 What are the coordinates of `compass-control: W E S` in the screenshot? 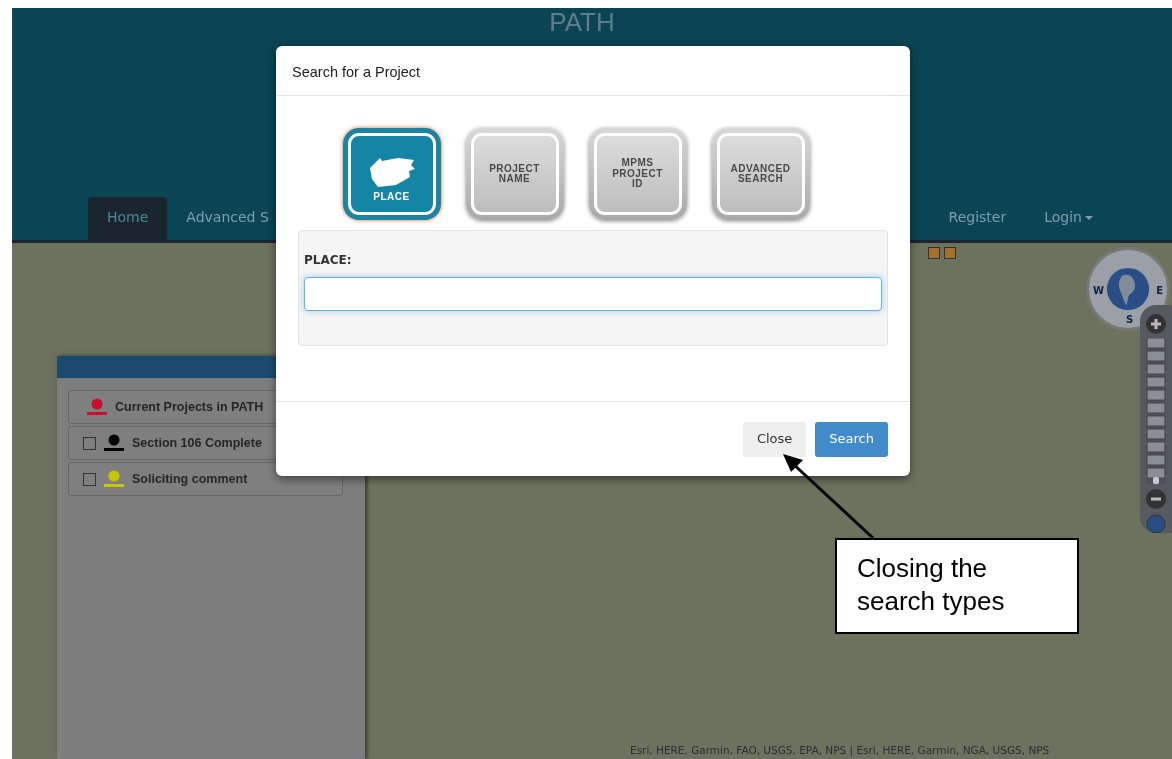 It's located at (1128, 289).